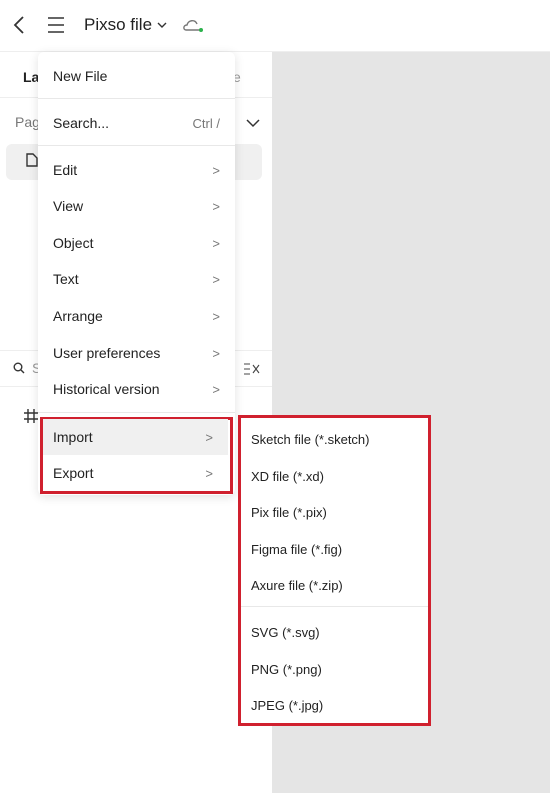 Image resolution: width=550 pixels, height=793 pixels. What do you see at coordinates (136, 243) in the screenshot?
I see `menu-item-object: Object >` at bounding box center [136, 243].